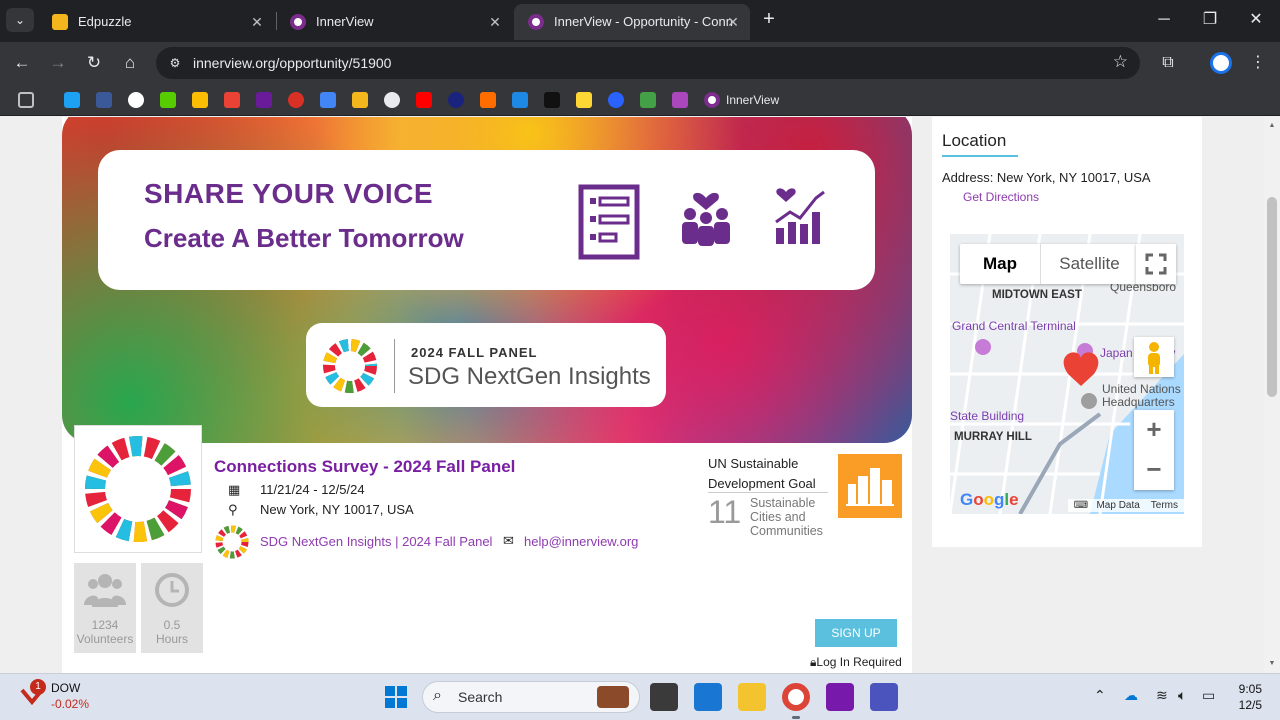  Describe the element at coordinates (870, 486) in the screenshot. I see `sdg-11-badge` at that location.